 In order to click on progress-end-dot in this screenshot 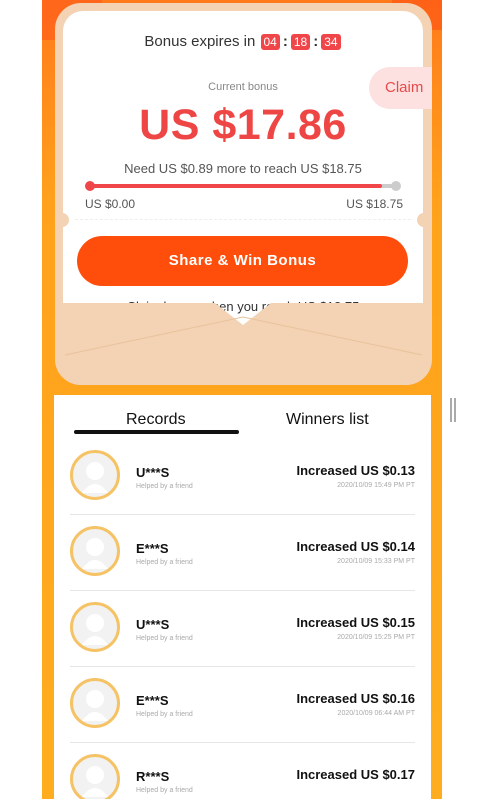, I will do `click(396, 186)`.